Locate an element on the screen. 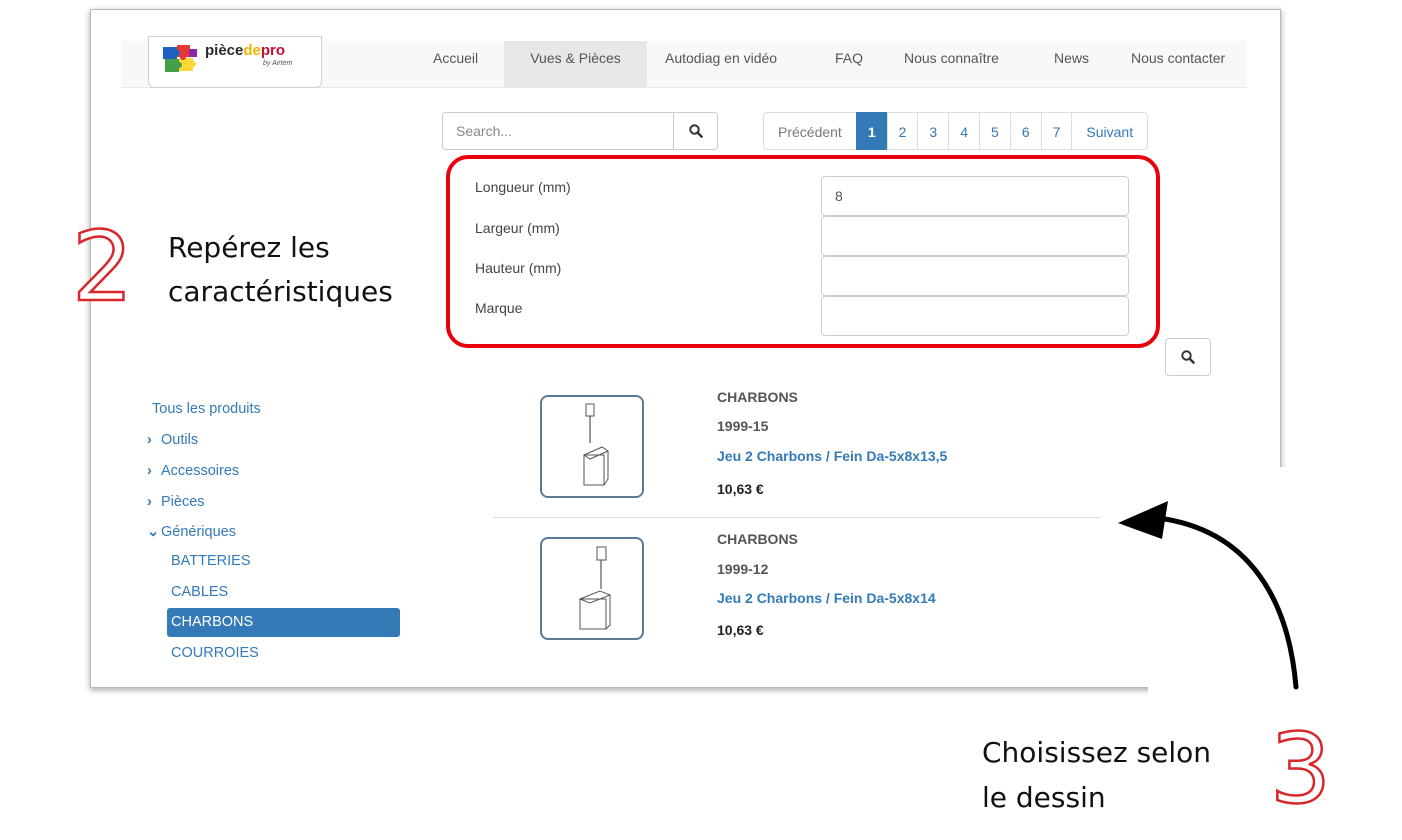  step-3-text-line2: le dessin is located at coordinates (1044, 797).